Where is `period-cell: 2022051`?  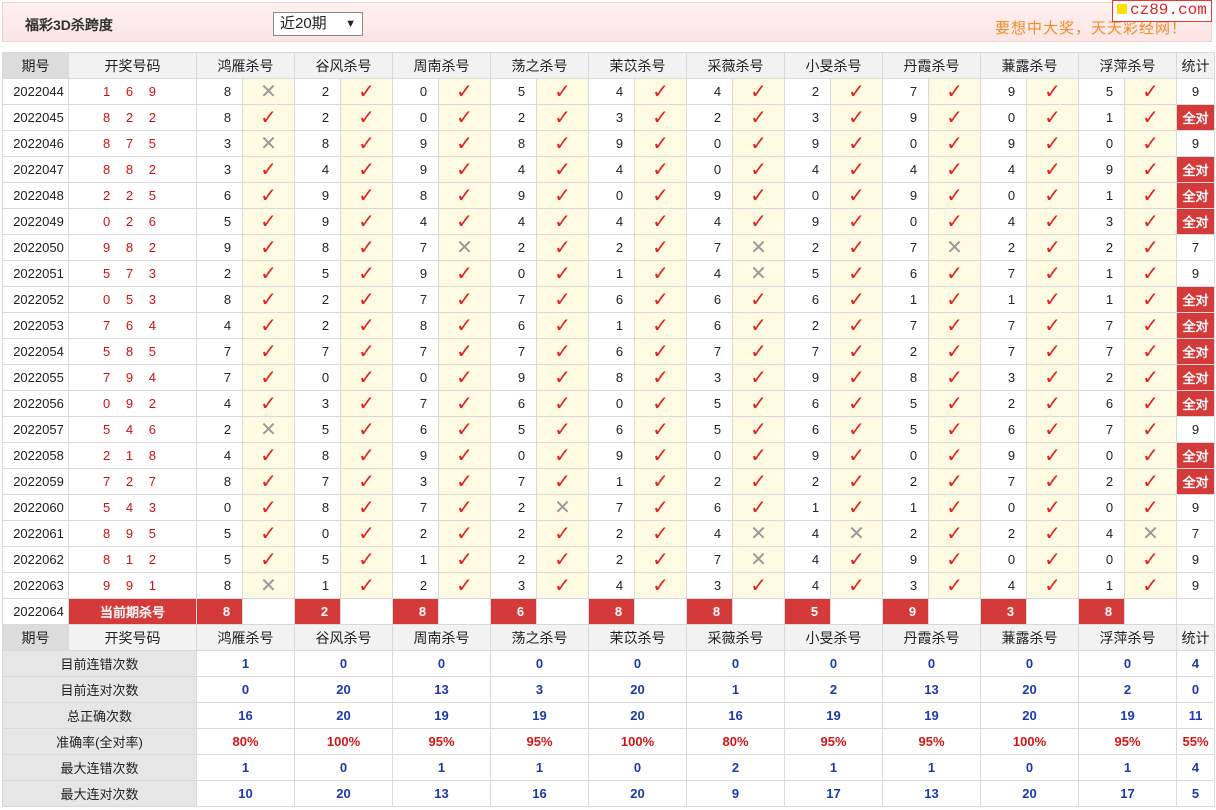 period-cell: 2022051 is located at coordinates (35, 273).